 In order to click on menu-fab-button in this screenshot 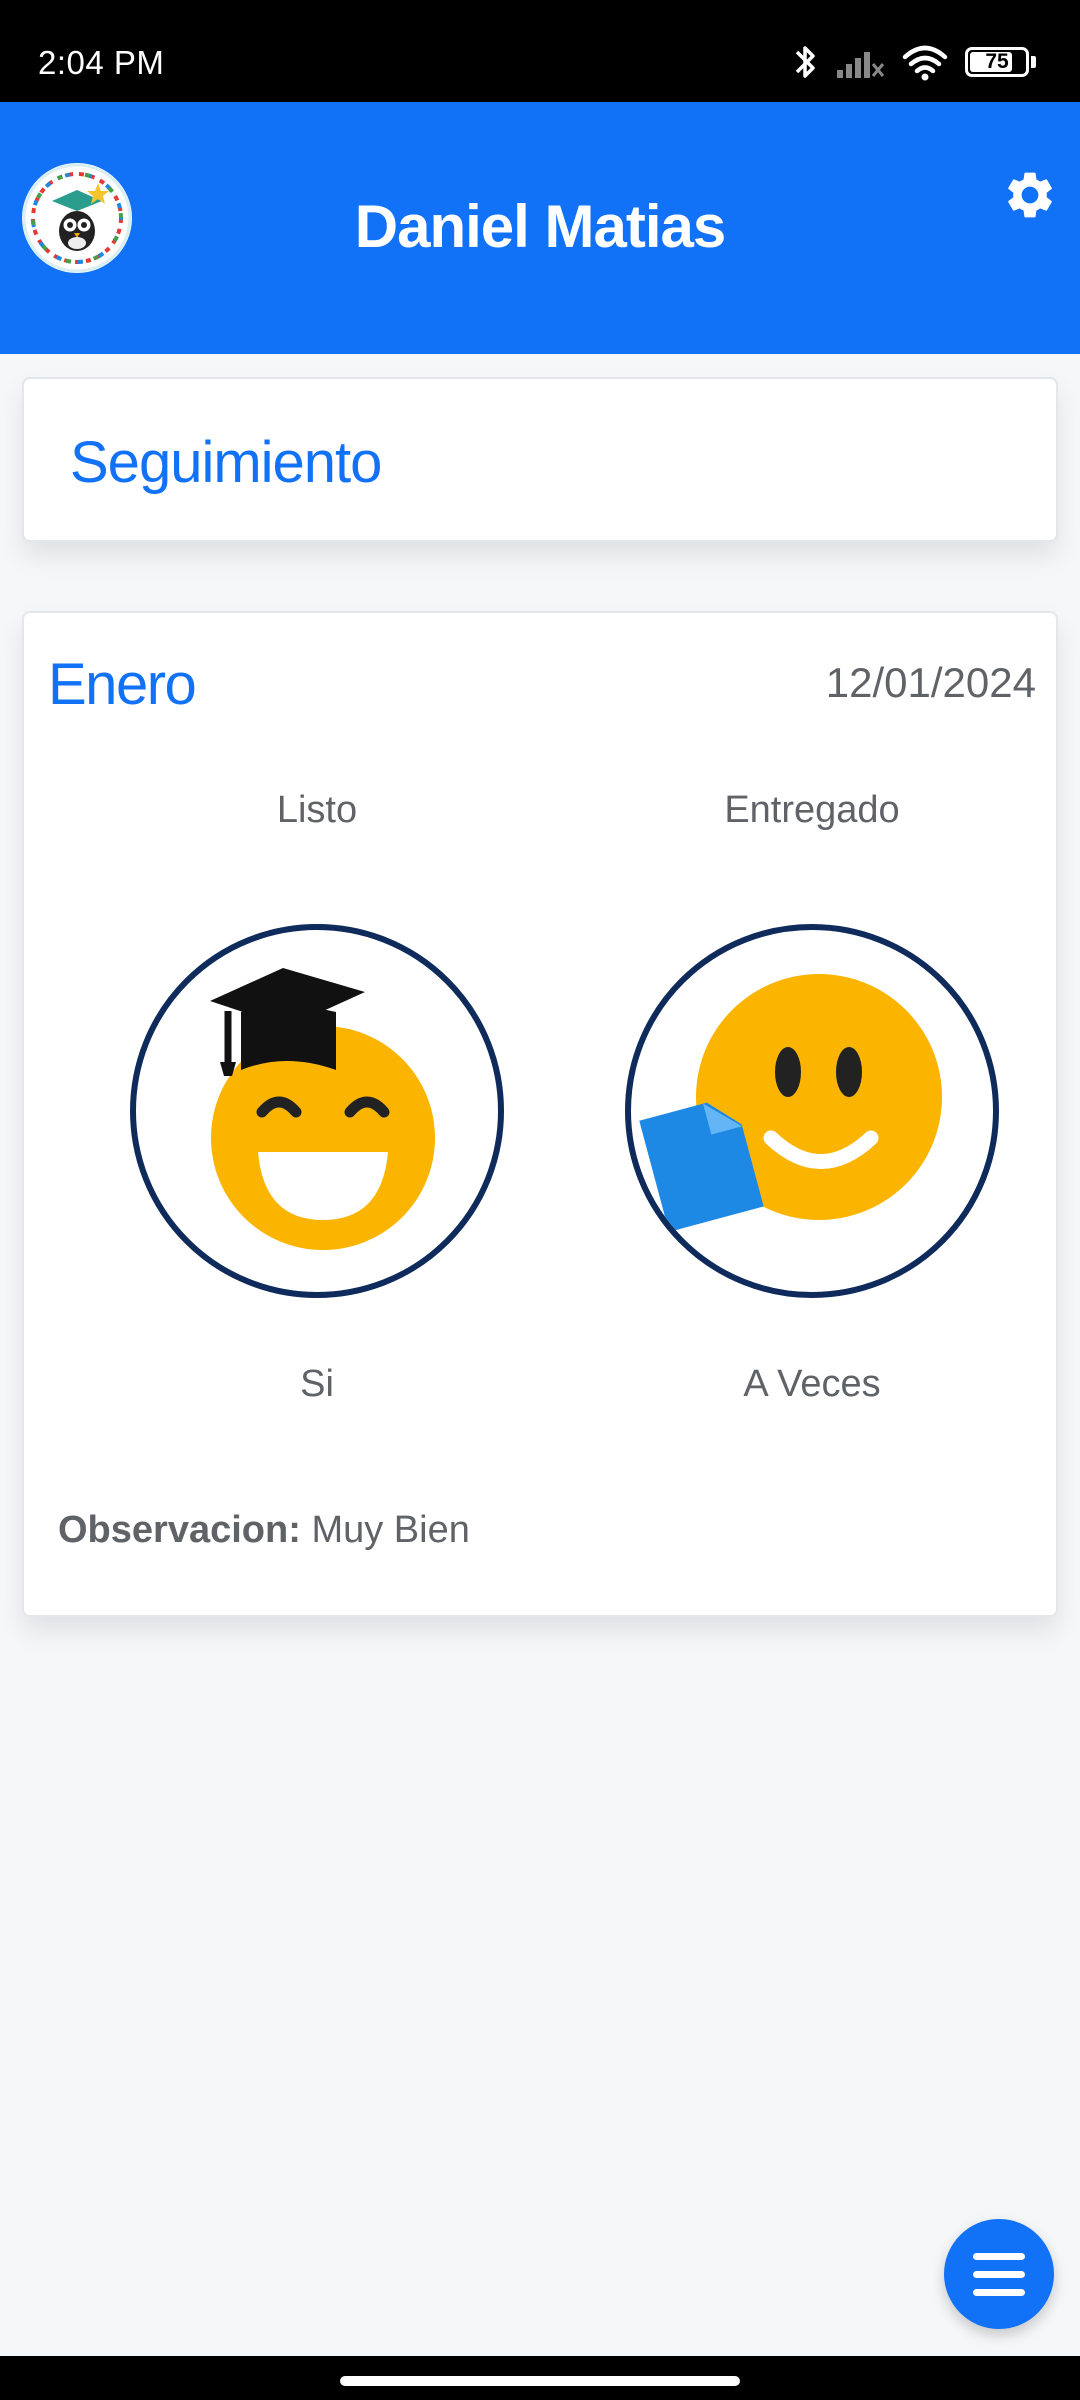, I will do `click(999, 2274)`.